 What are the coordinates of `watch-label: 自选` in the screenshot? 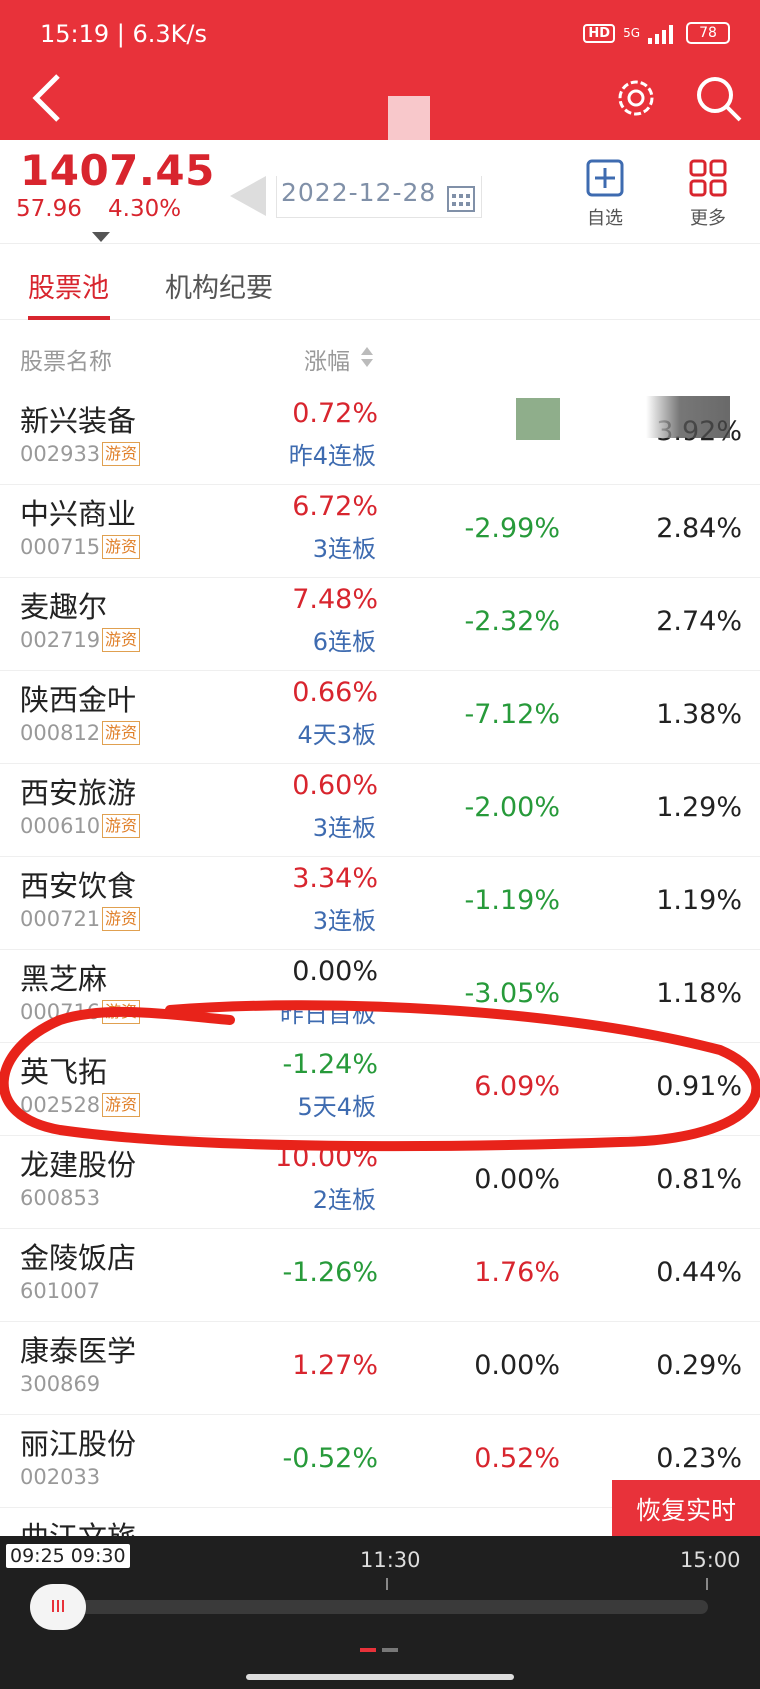 It's located at (605, 218).